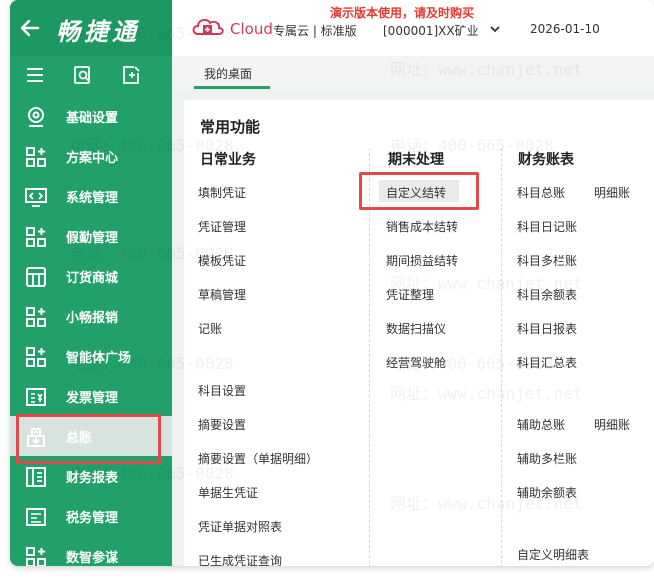 The width and height of the screenshot is (654, 578). I want to click on sidebar-item-label: 系统管理, so click(92, 198).